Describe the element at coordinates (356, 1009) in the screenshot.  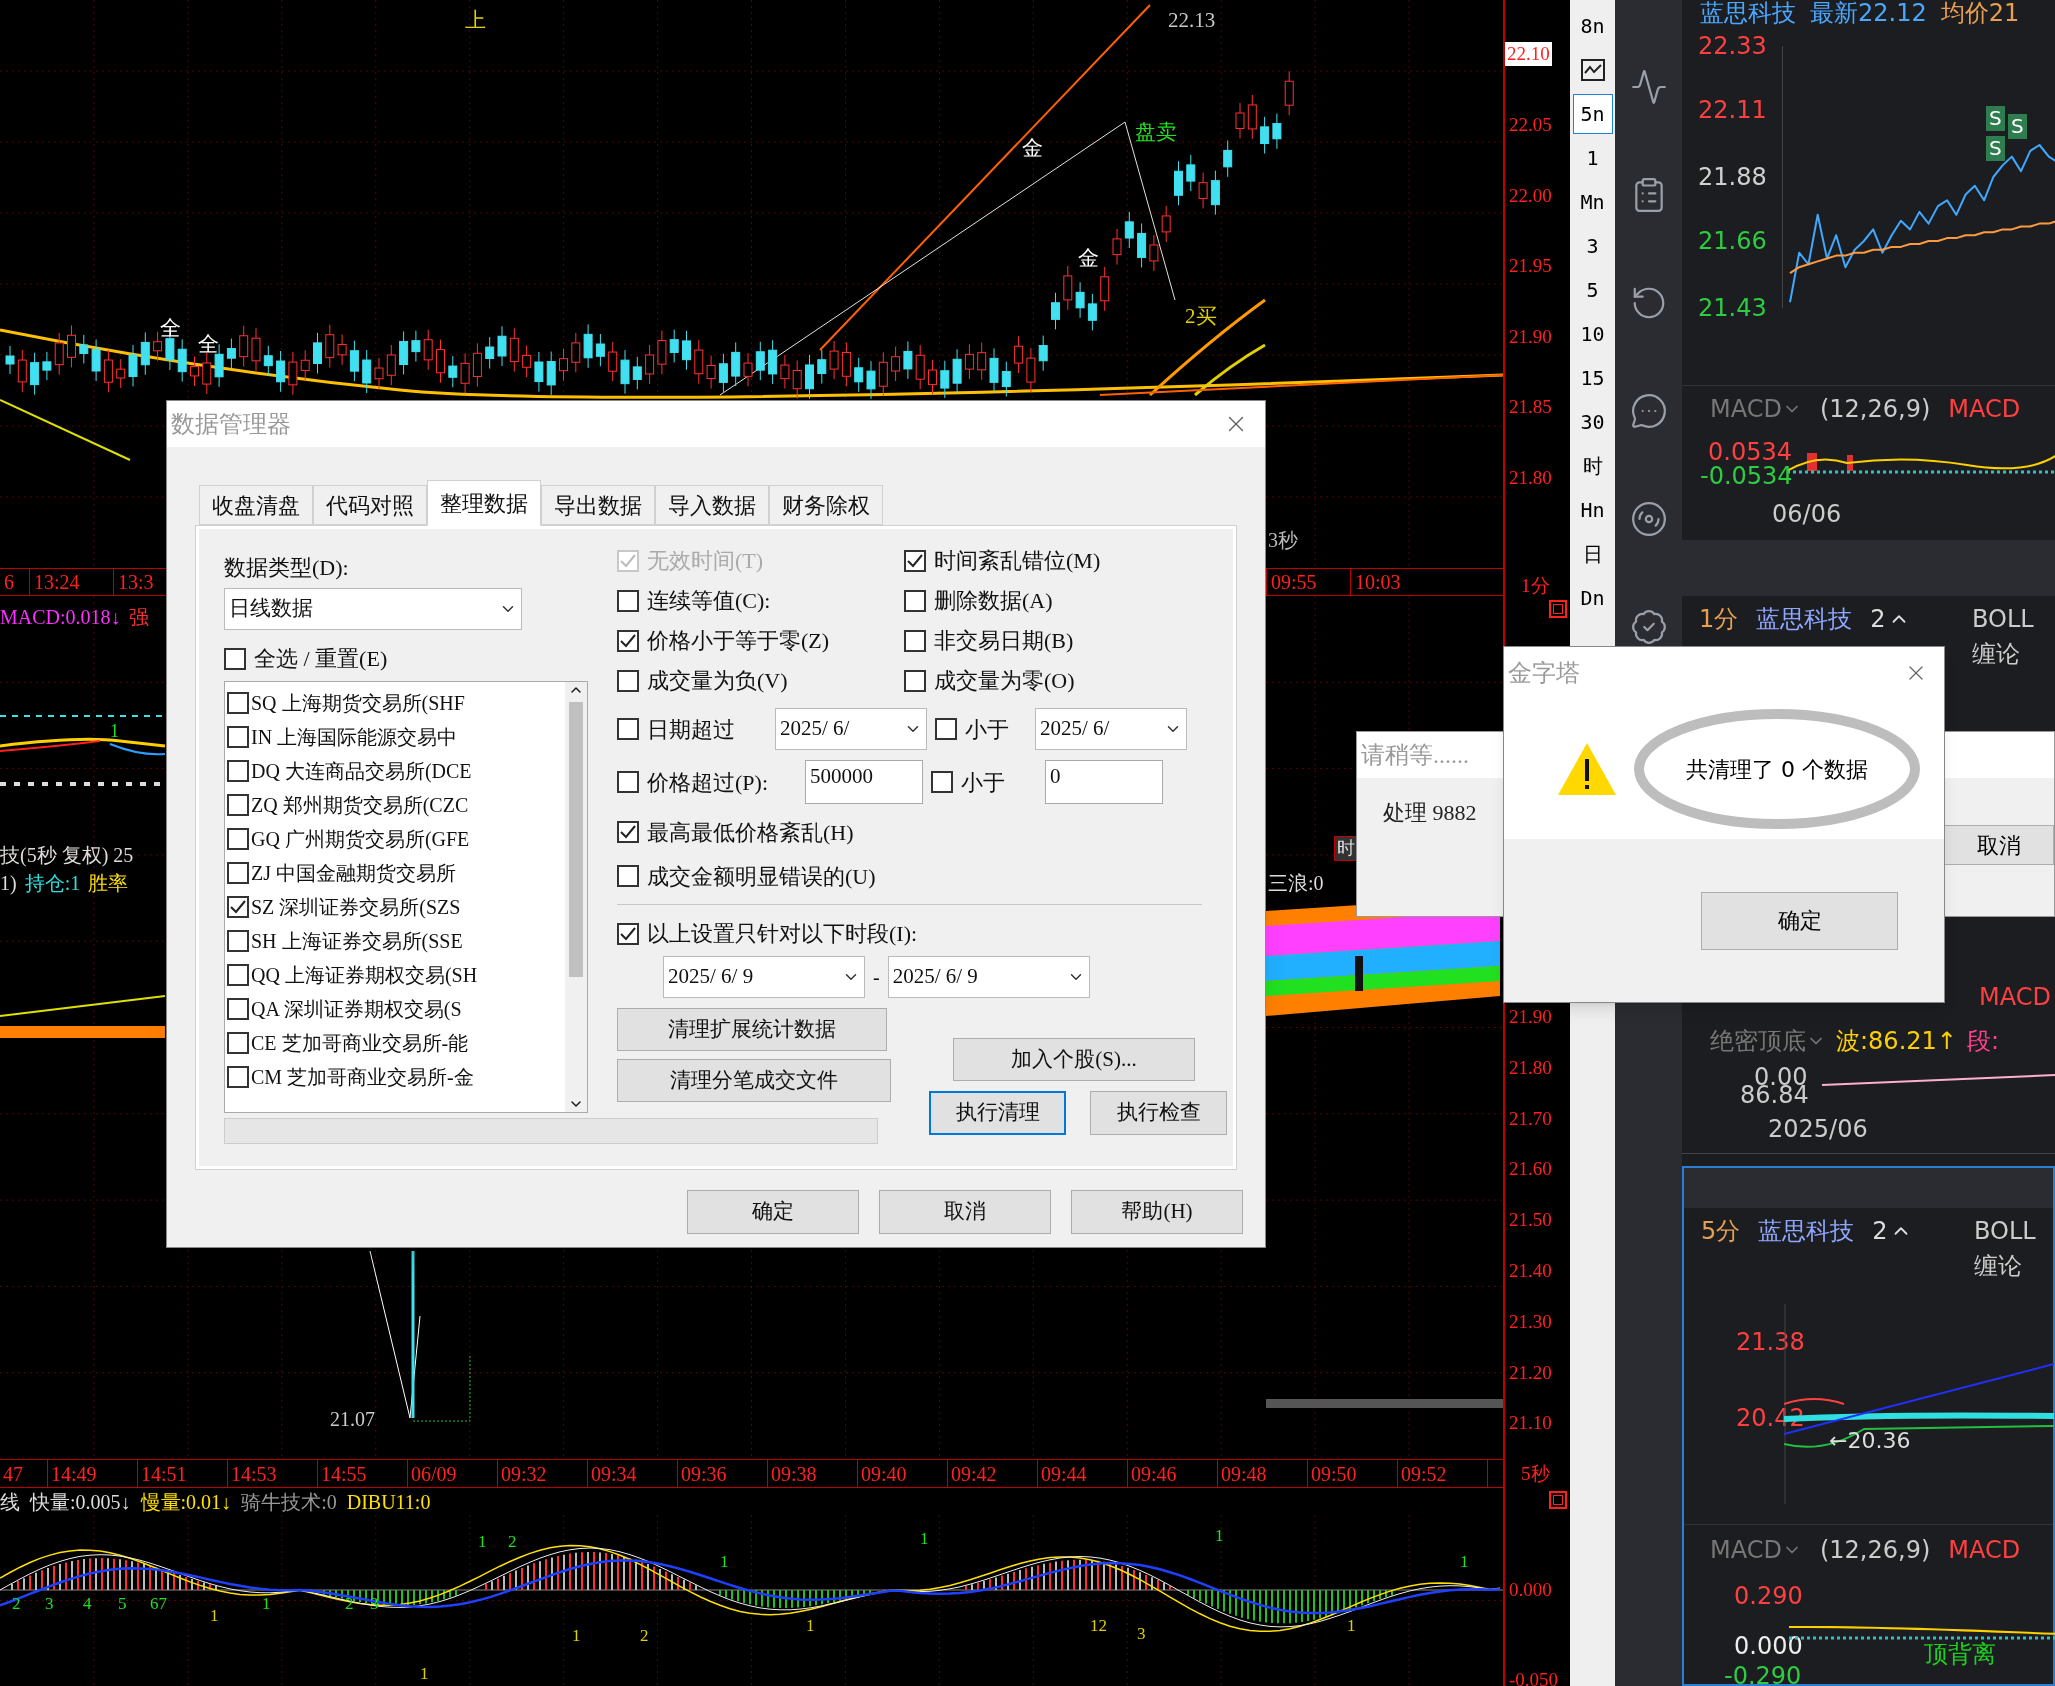
I see `list-item: QA 深圳证券期权交易(S` at that location.